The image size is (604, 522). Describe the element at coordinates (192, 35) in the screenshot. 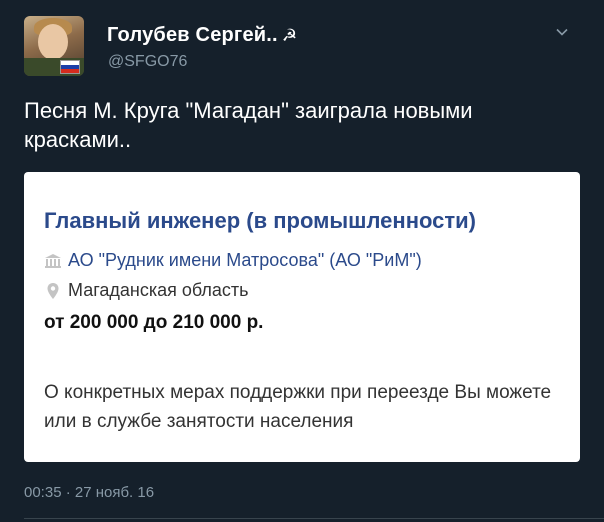

I see `author-name: Голубев Сергей..` at that location.